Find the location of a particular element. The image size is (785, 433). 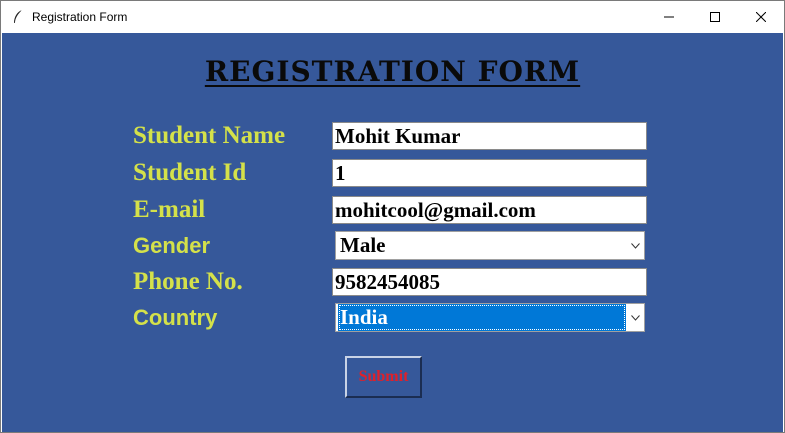

form-heading: REGISTRATION FORM is located at coordinates (392, 71).